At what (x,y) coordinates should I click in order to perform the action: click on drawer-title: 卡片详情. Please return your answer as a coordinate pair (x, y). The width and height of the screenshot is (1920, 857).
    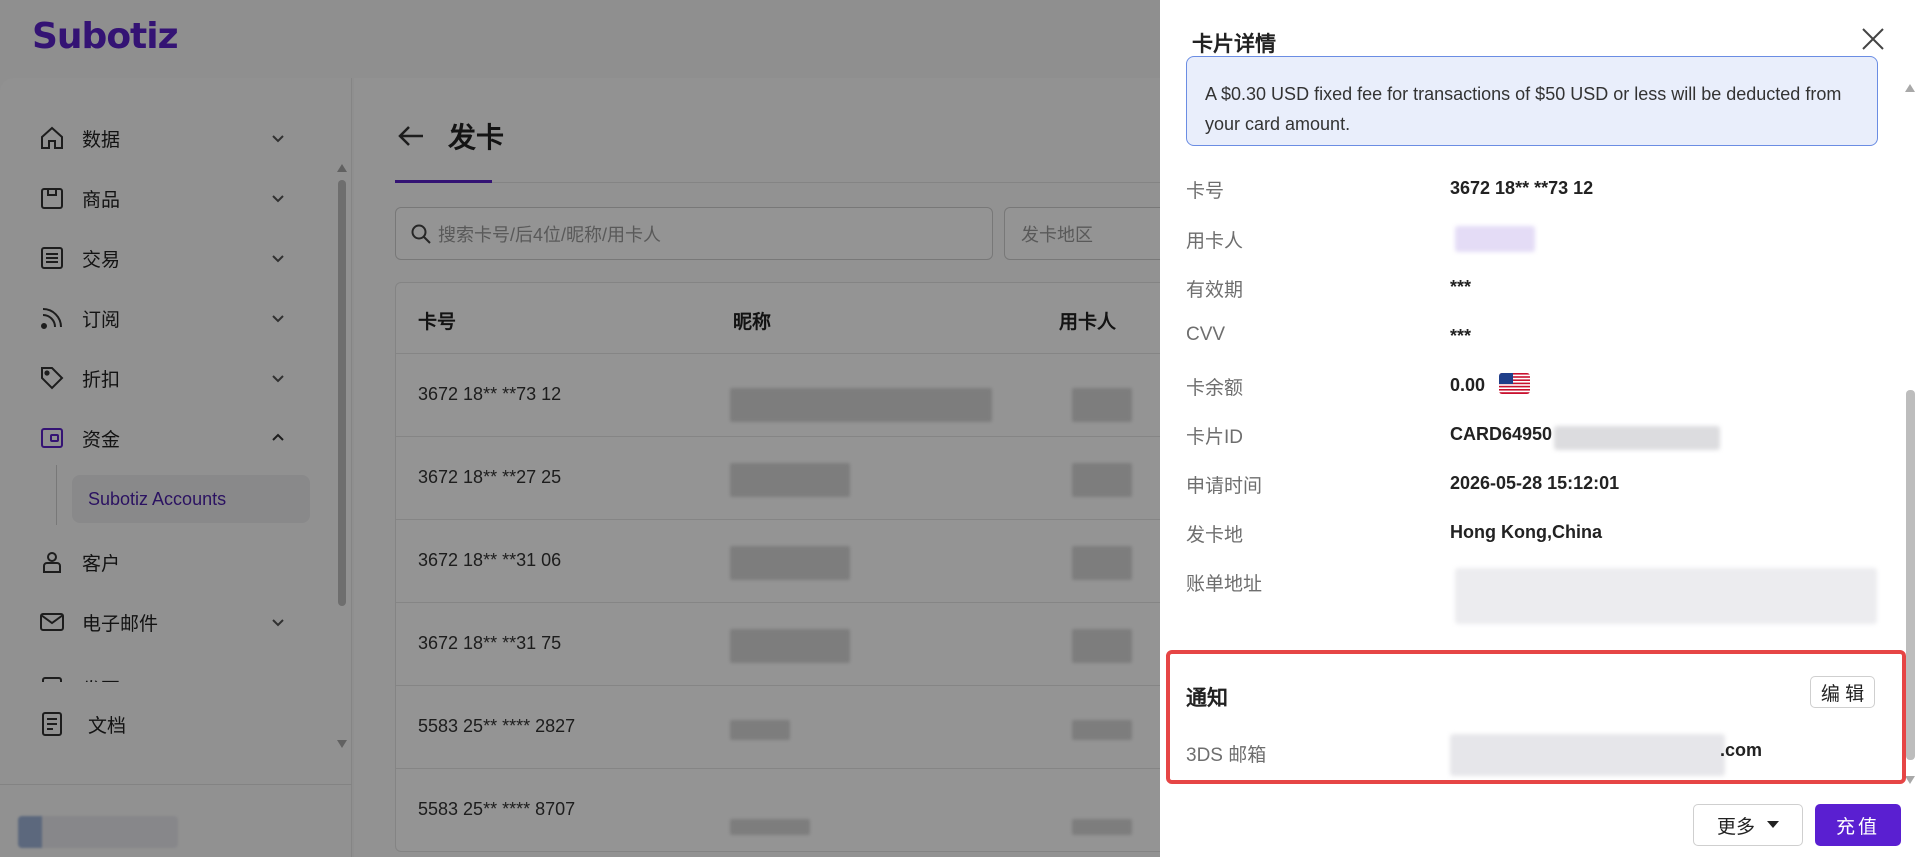
    Looking at the image, I should click on (1234, 44).